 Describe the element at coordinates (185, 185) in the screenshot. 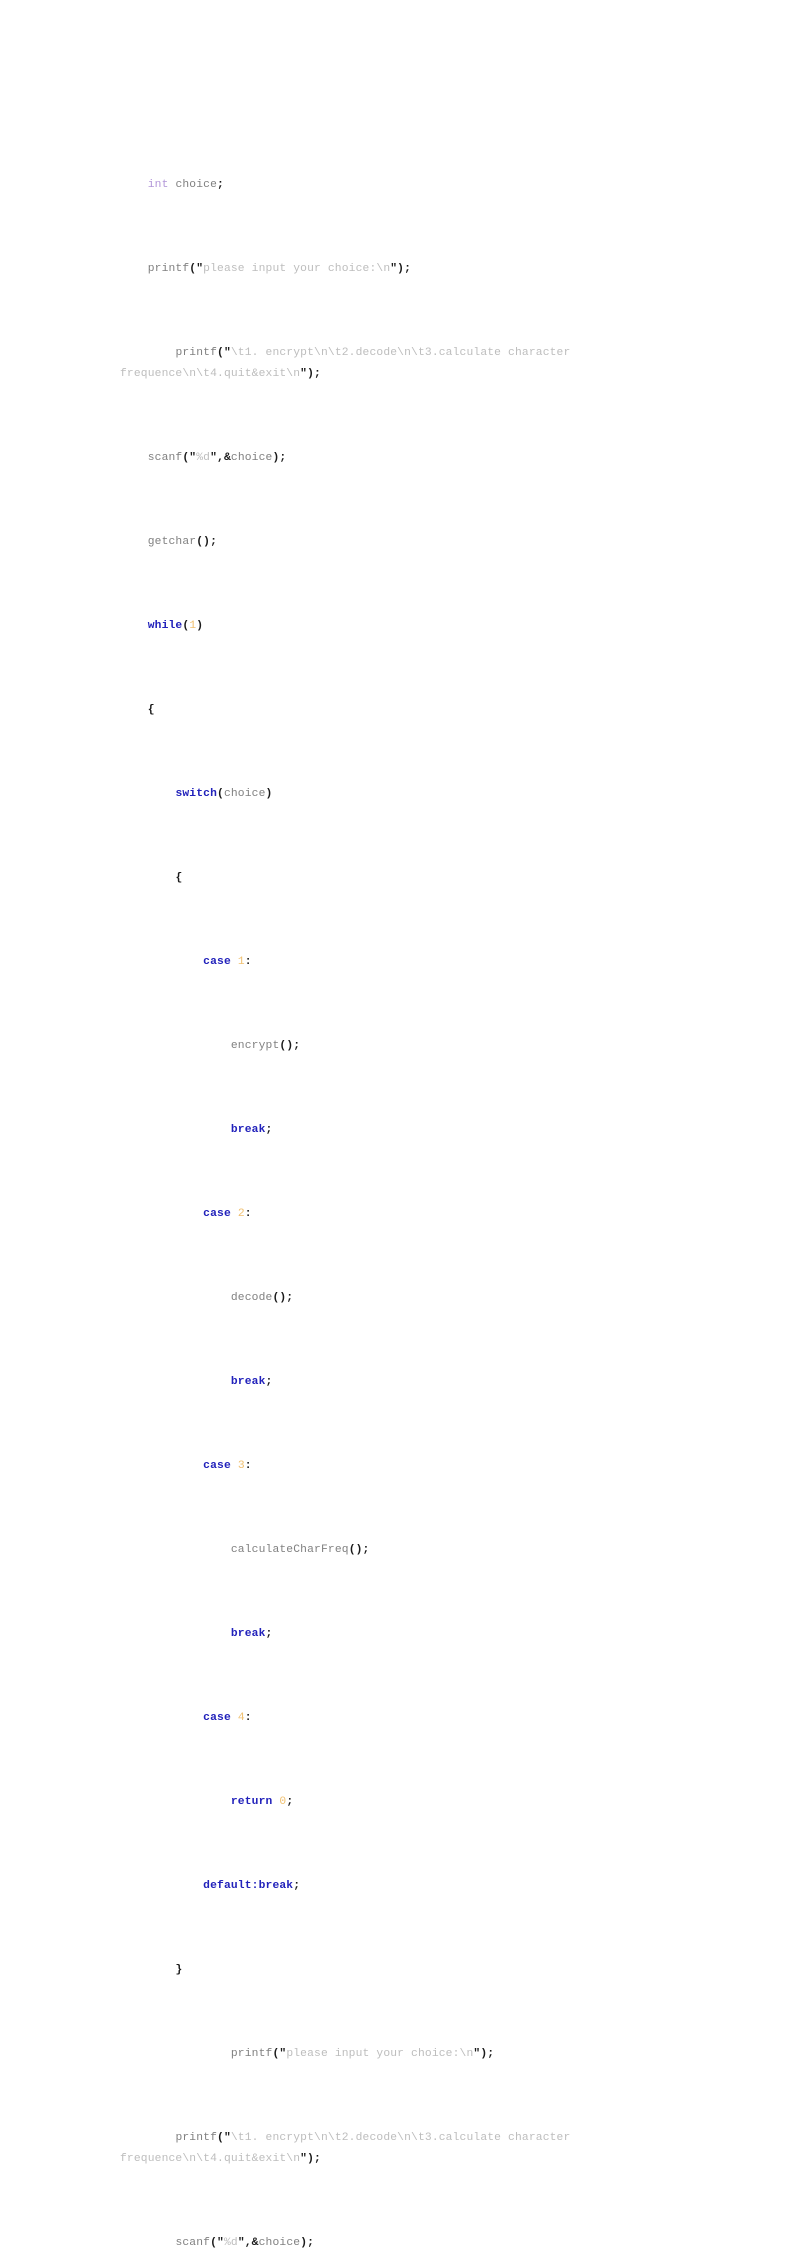

I see `code-line: int choice;` at that location.